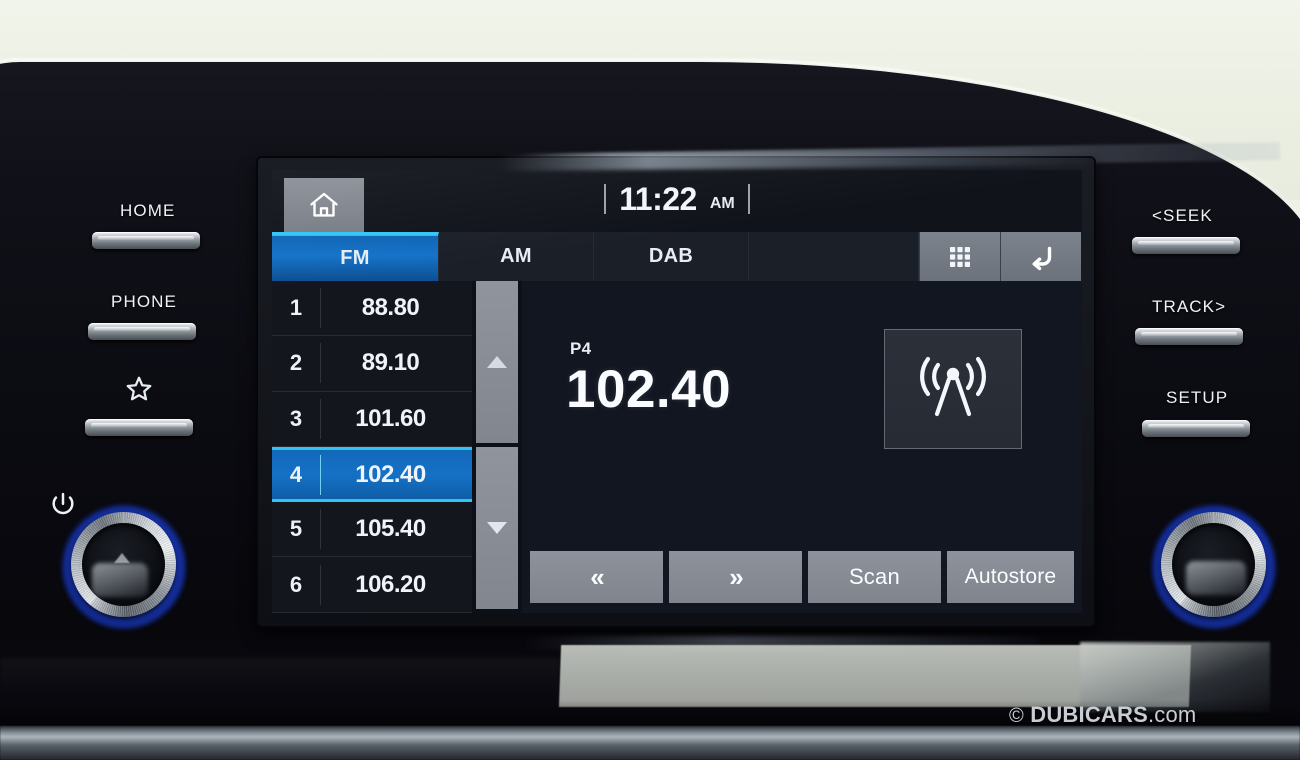 The image size is (1300, 760). I want to click on home-button-label: HOME, so click(148, 210).